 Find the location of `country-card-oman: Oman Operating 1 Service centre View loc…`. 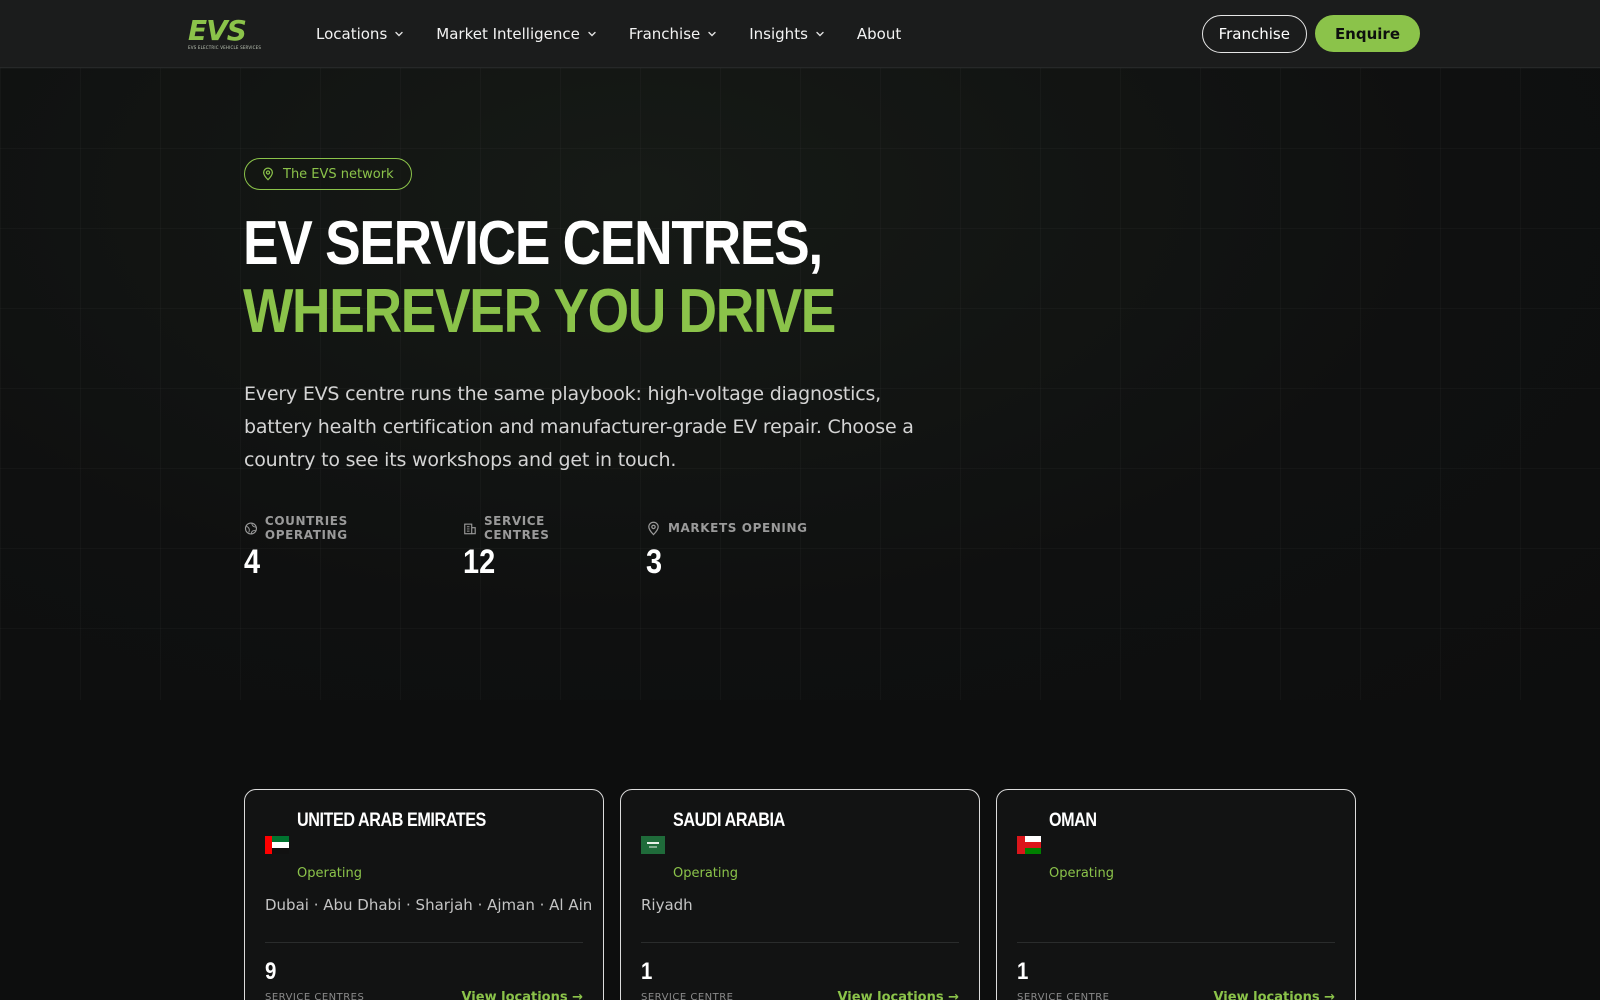

country-card-oman: Oman Operating 1 Service centre View loc… is located at coordinates (1176, 894).